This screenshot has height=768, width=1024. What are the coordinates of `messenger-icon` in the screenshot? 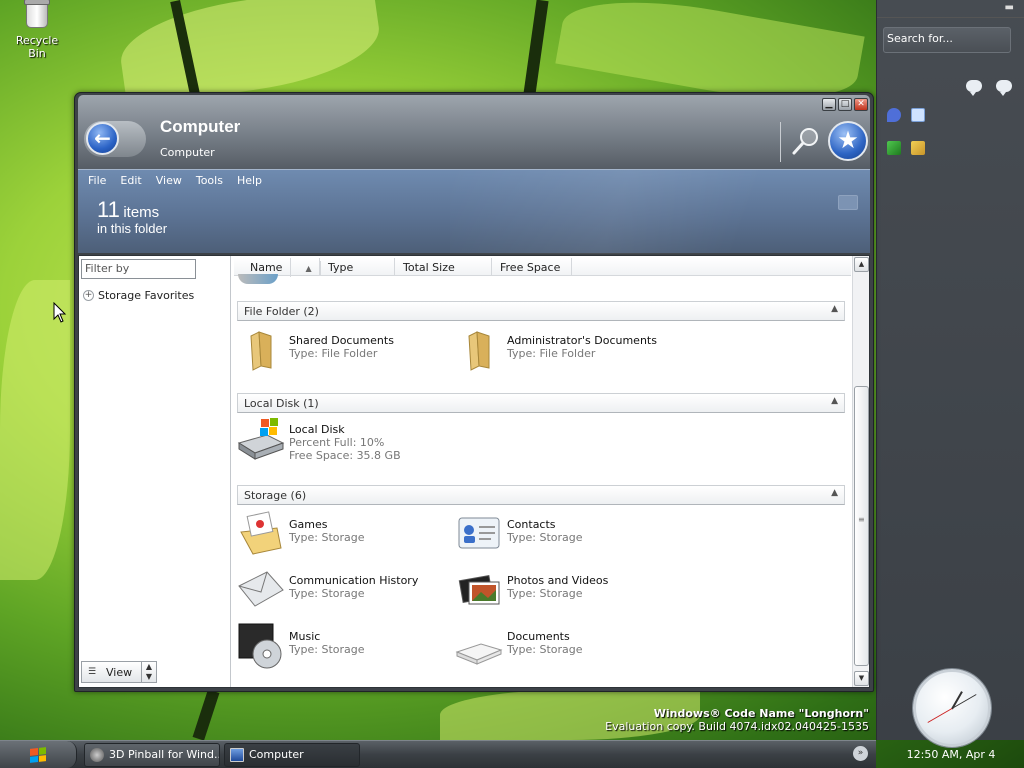 It's located at (894, 115).